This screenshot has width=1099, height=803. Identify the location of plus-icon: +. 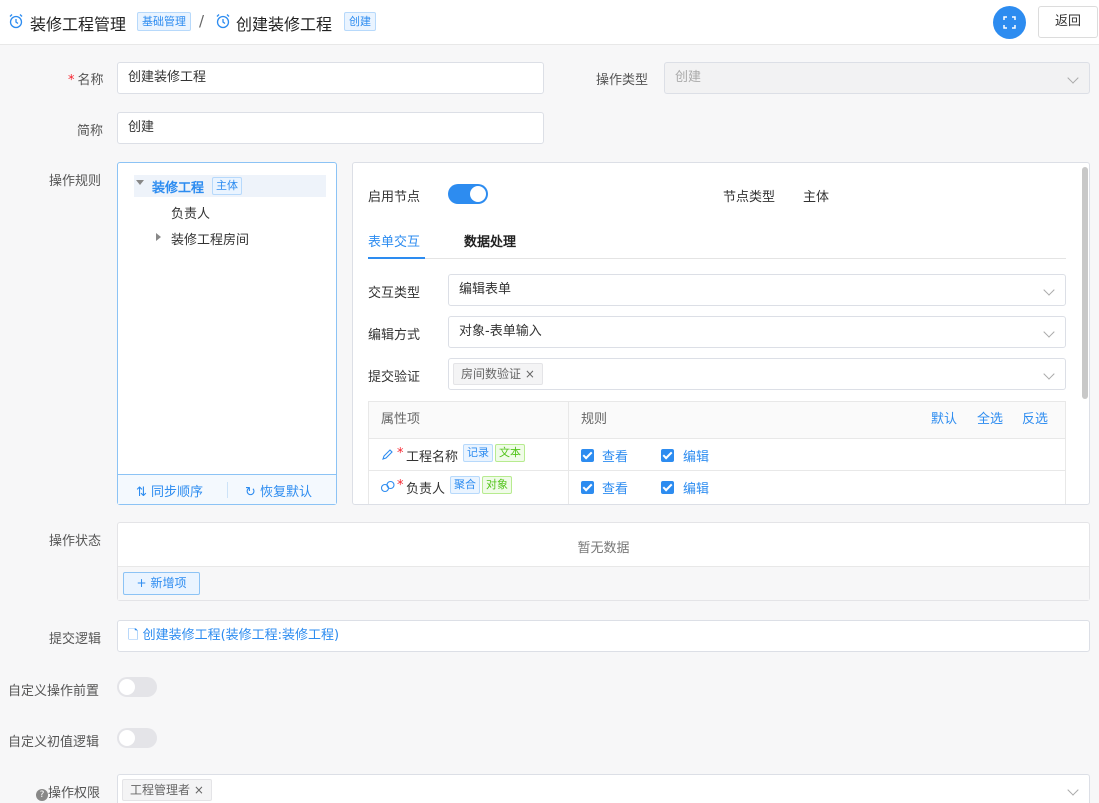
(141, 583).